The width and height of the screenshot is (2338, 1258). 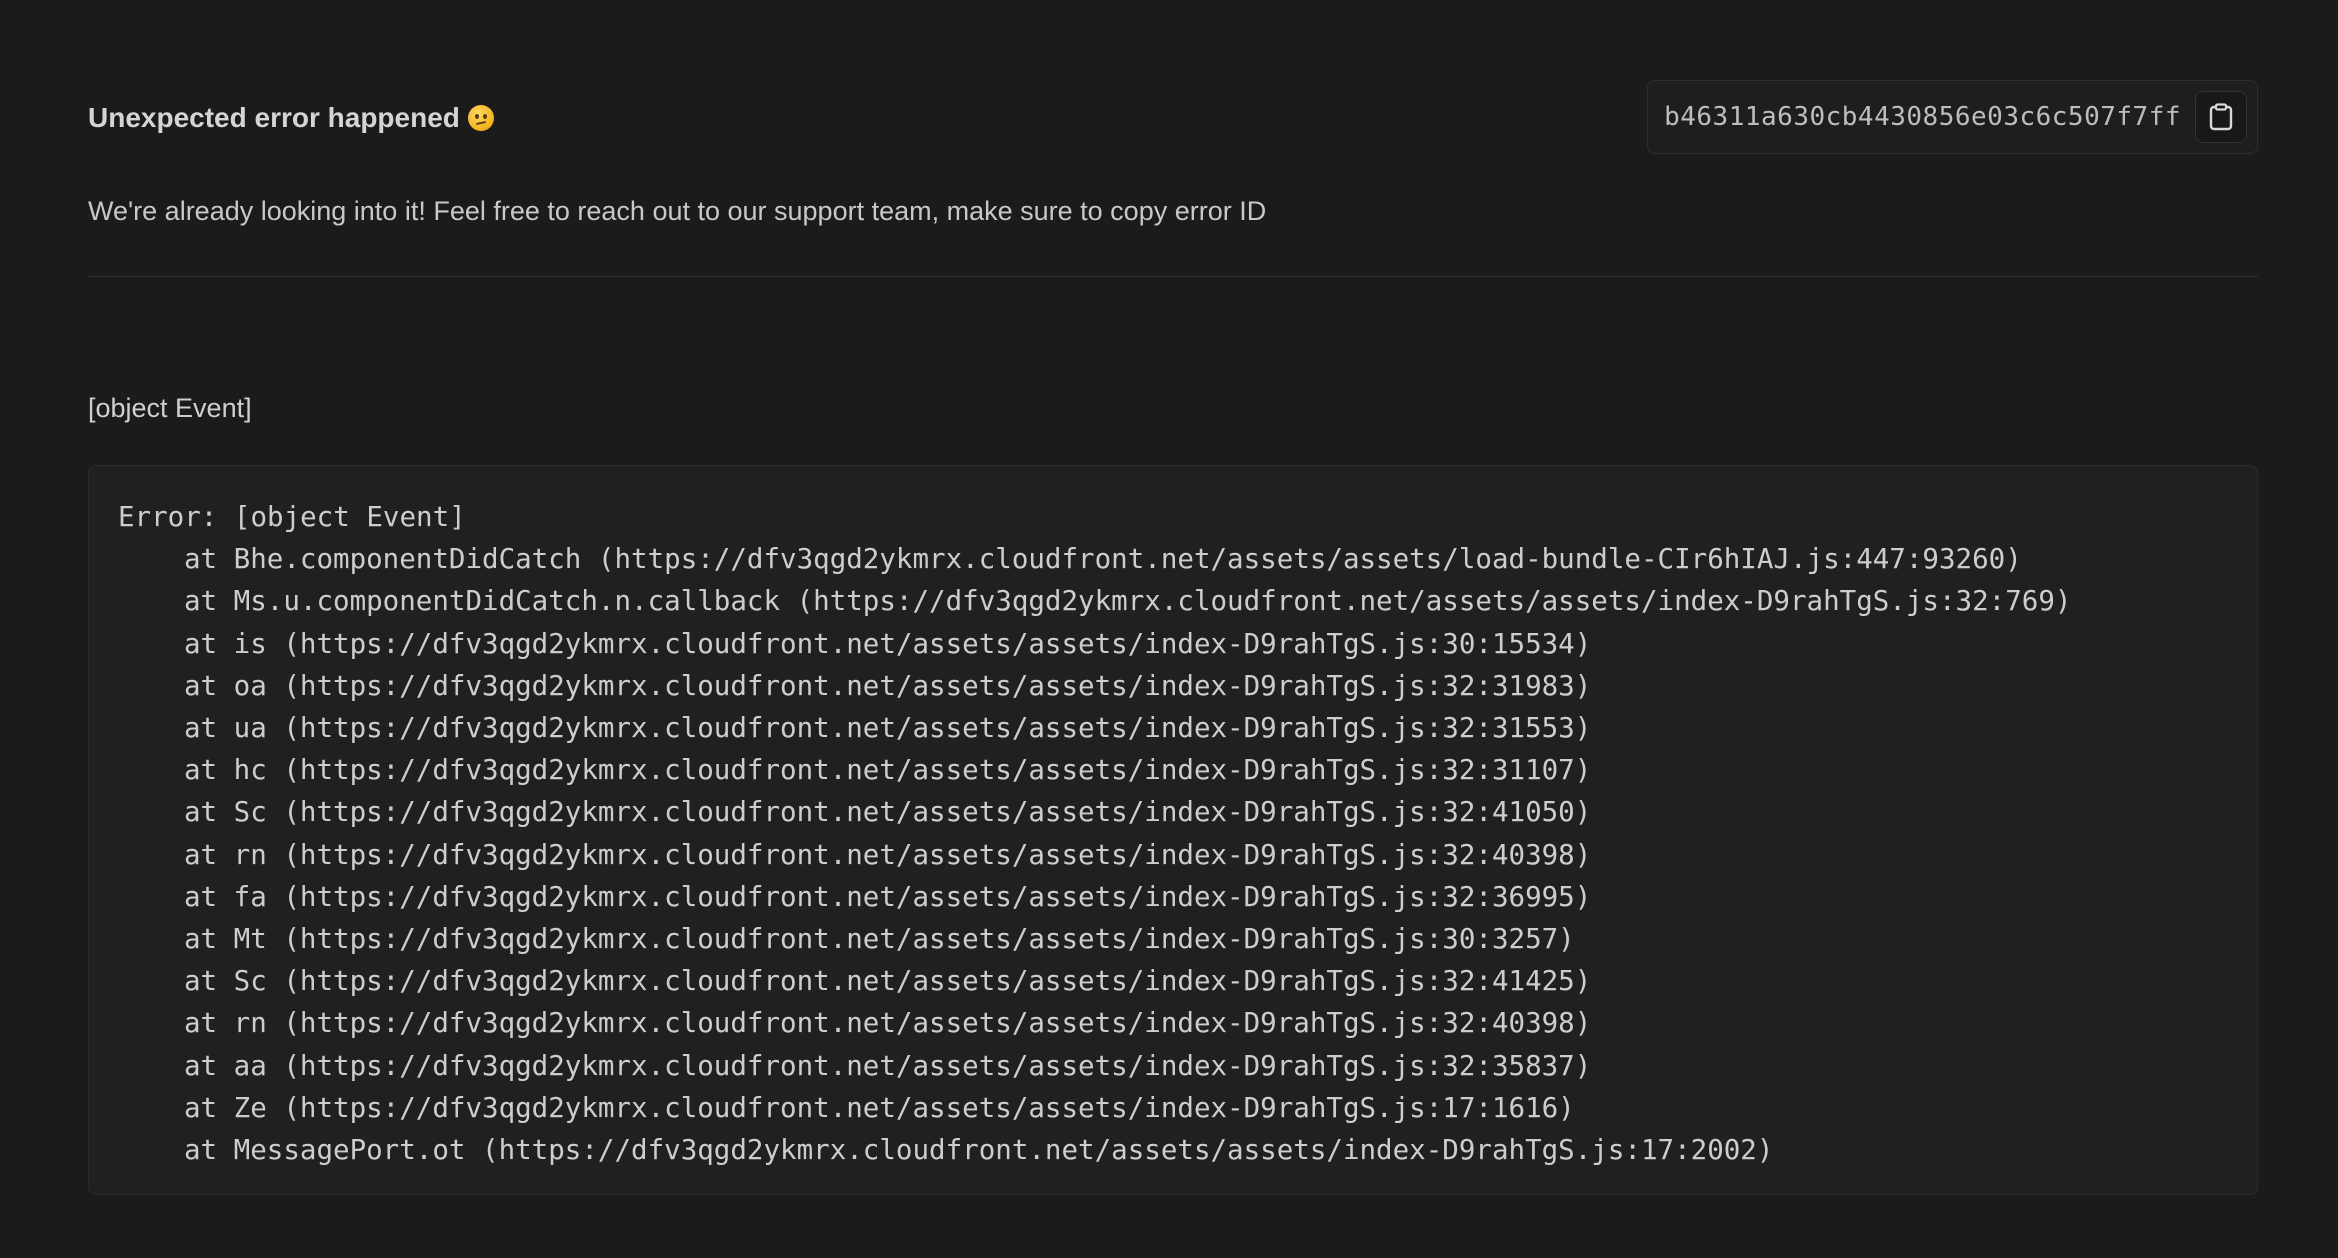 I want to click on stack-trace-header: Error: [object Event], so click(x=292, y=517).